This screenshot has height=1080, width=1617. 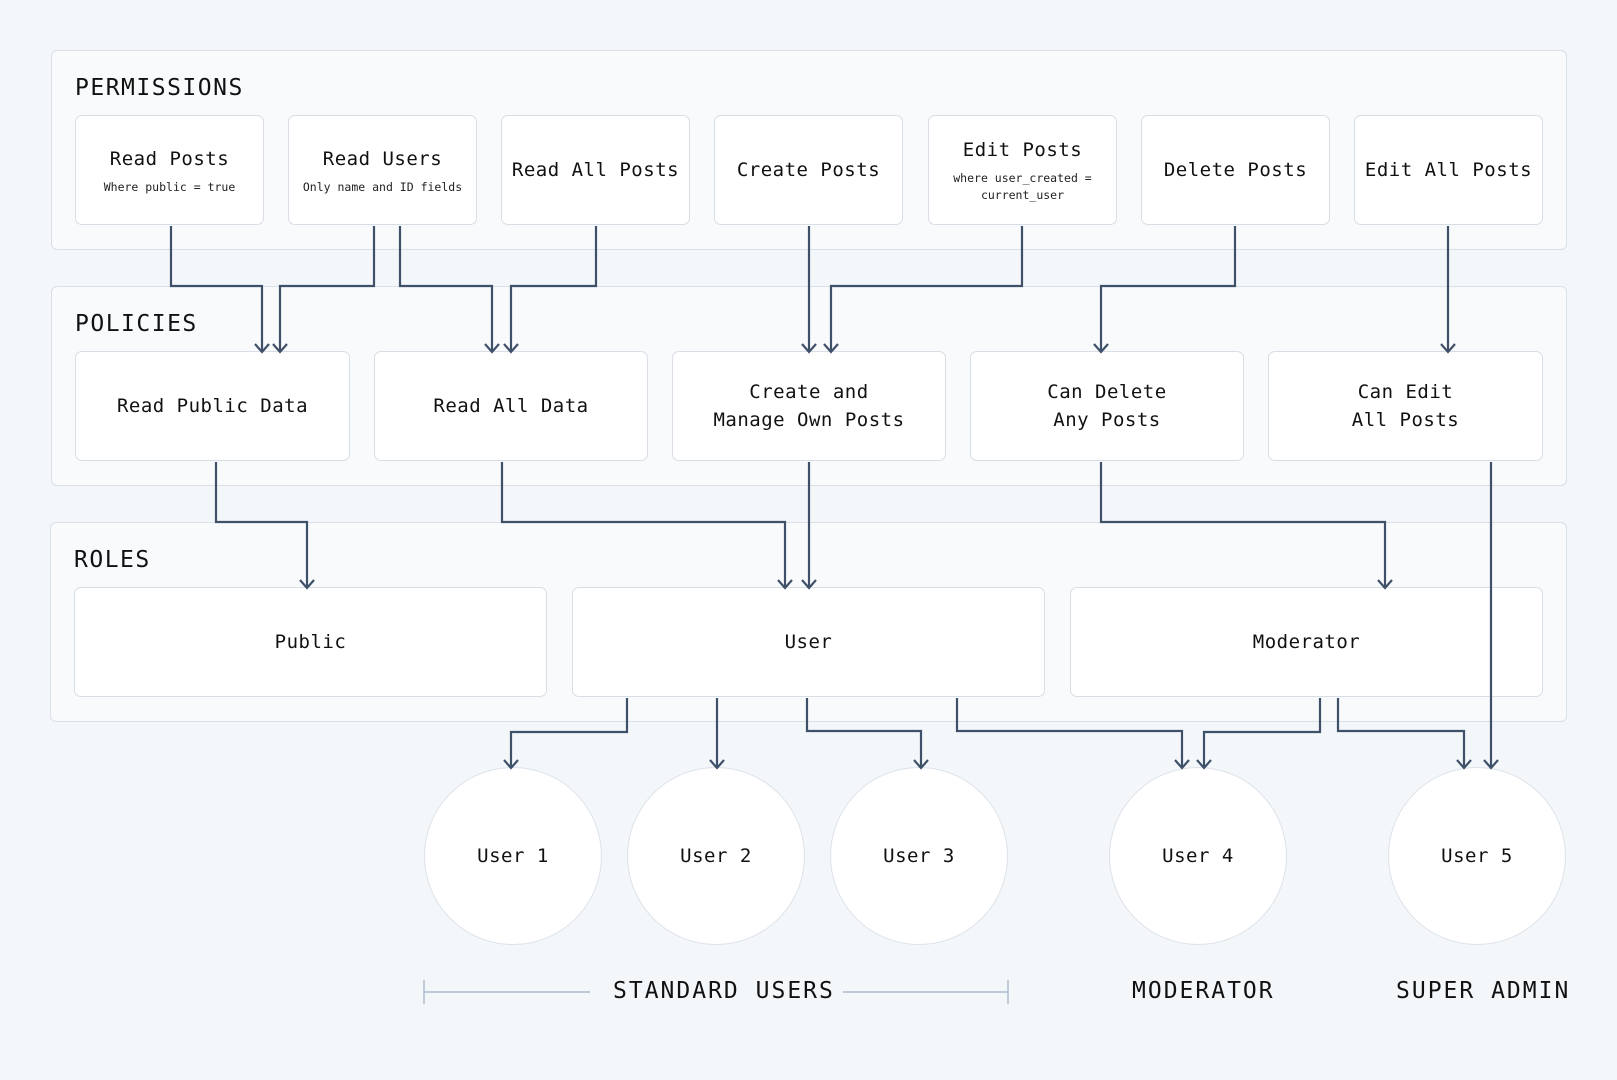 I want to click on permission-read-users: Read Users Only name and ID fields, so click(x=382, y=170).